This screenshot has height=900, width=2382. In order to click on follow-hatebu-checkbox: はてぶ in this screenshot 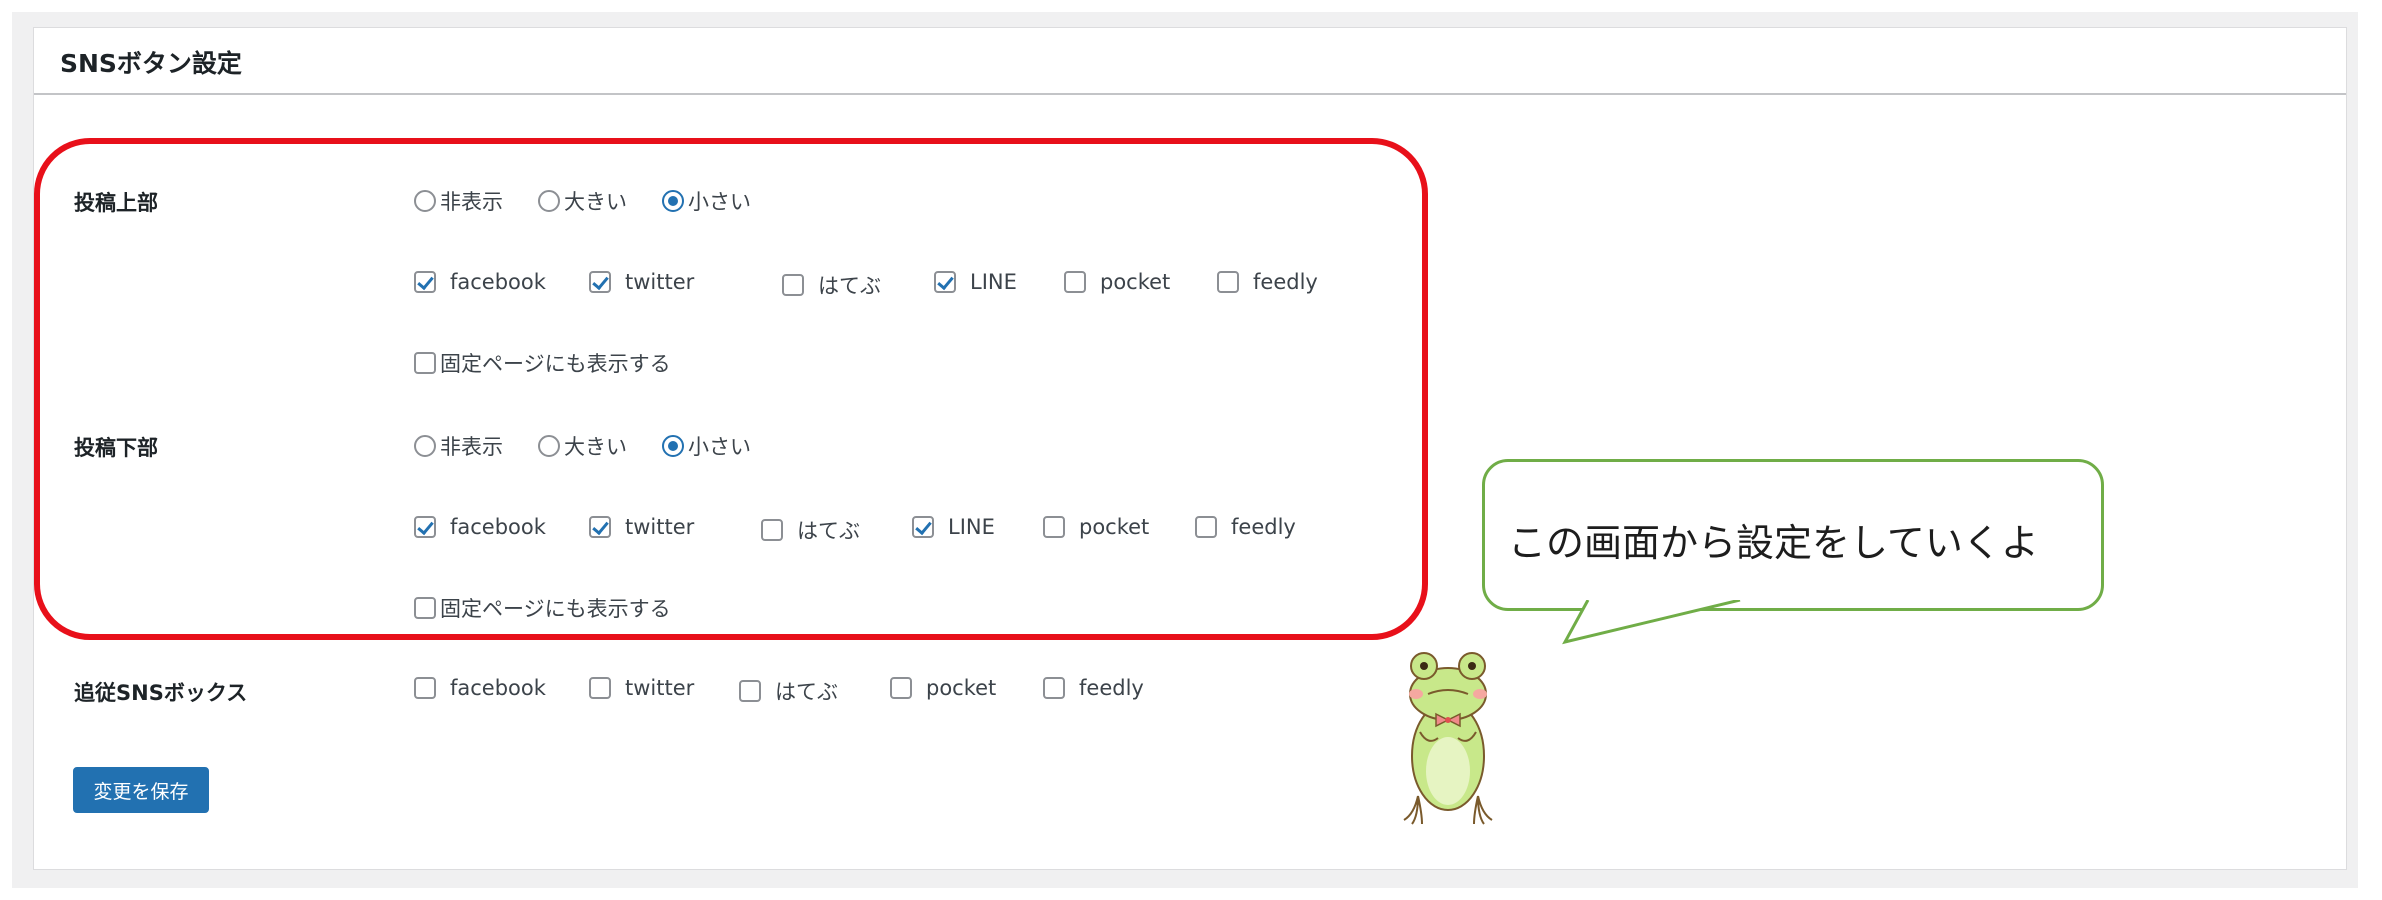, I will do `click(788, 691)`.